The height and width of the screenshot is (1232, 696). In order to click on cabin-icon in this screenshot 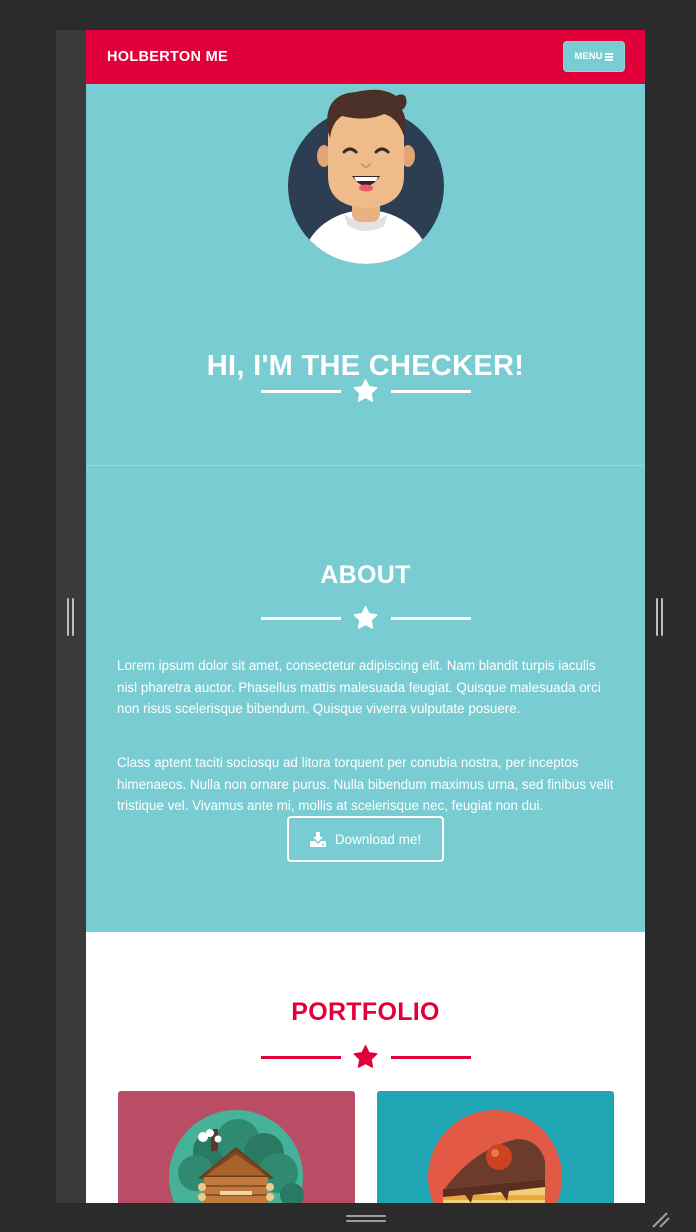, I will do `click(236, 1156)`.